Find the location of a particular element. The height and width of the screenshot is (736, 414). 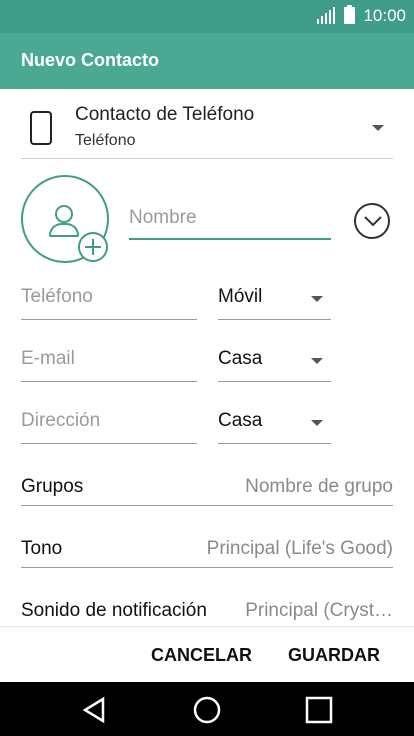

name-input is located at coordinates (230, 218).